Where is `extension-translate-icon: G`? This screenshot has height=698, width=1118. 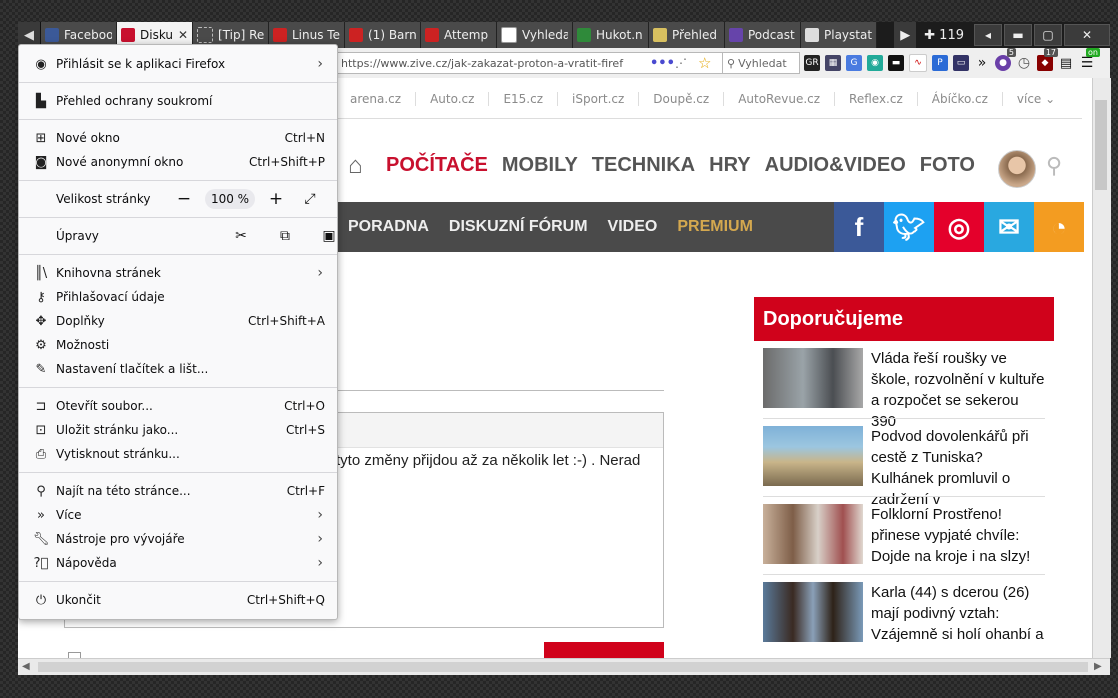 extension-translate-icon: G is located at coordinates (854, 63).